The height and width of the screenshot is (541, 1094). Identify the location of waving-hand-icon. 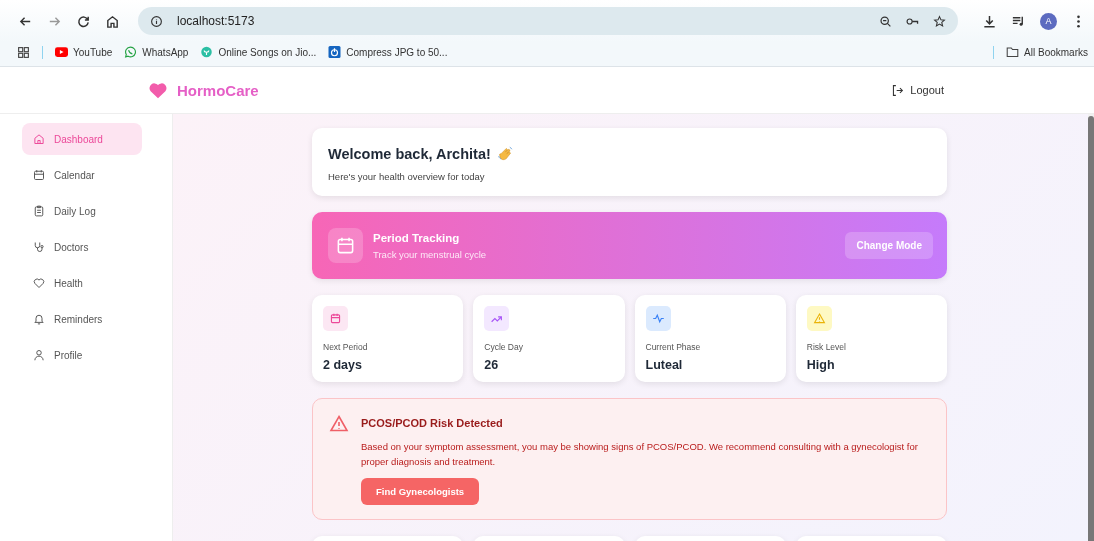
(505, 153).